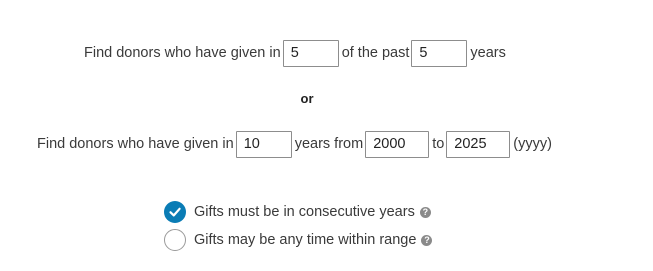 The width and height of the screenshot is (653, 271). What do you see at coordinates (397, 144) in the screenshot?
I see `from-year-input` at bounding box center [397, 144].